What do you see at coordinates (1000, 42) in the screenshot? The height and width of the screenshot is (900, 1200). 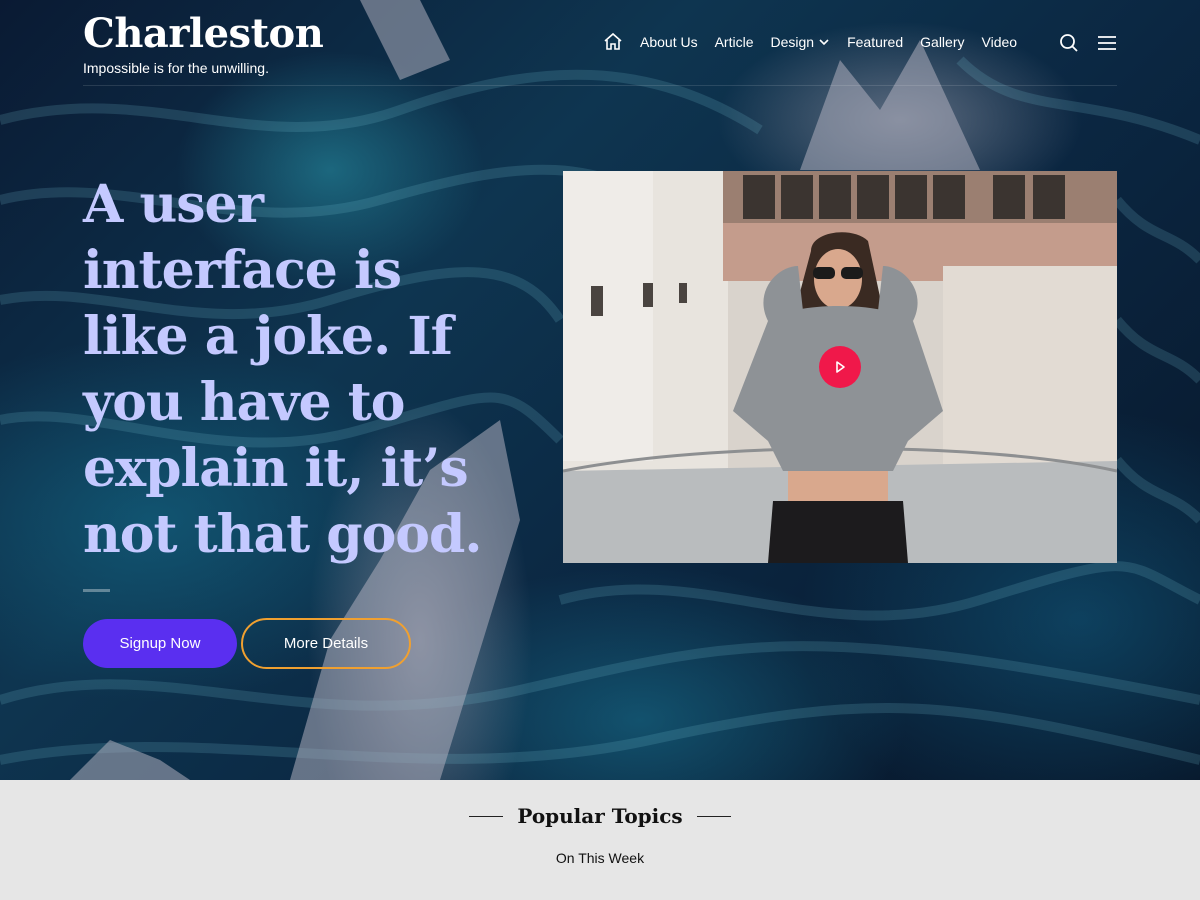 I see `nav-item-video: Video` at bounding box center [1000, 42].